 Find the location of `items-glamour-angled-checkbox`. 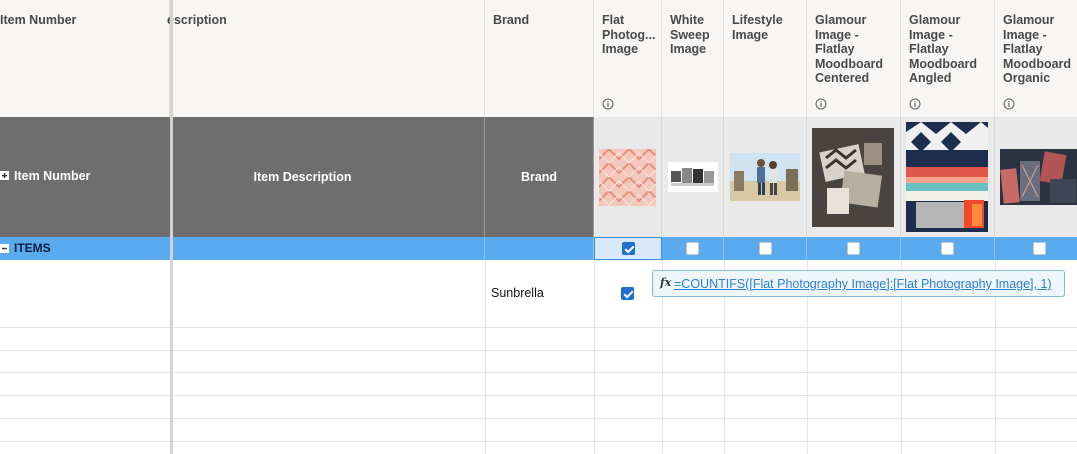

items-glamour-angled-checkbox is located at coordinates (947, 248).